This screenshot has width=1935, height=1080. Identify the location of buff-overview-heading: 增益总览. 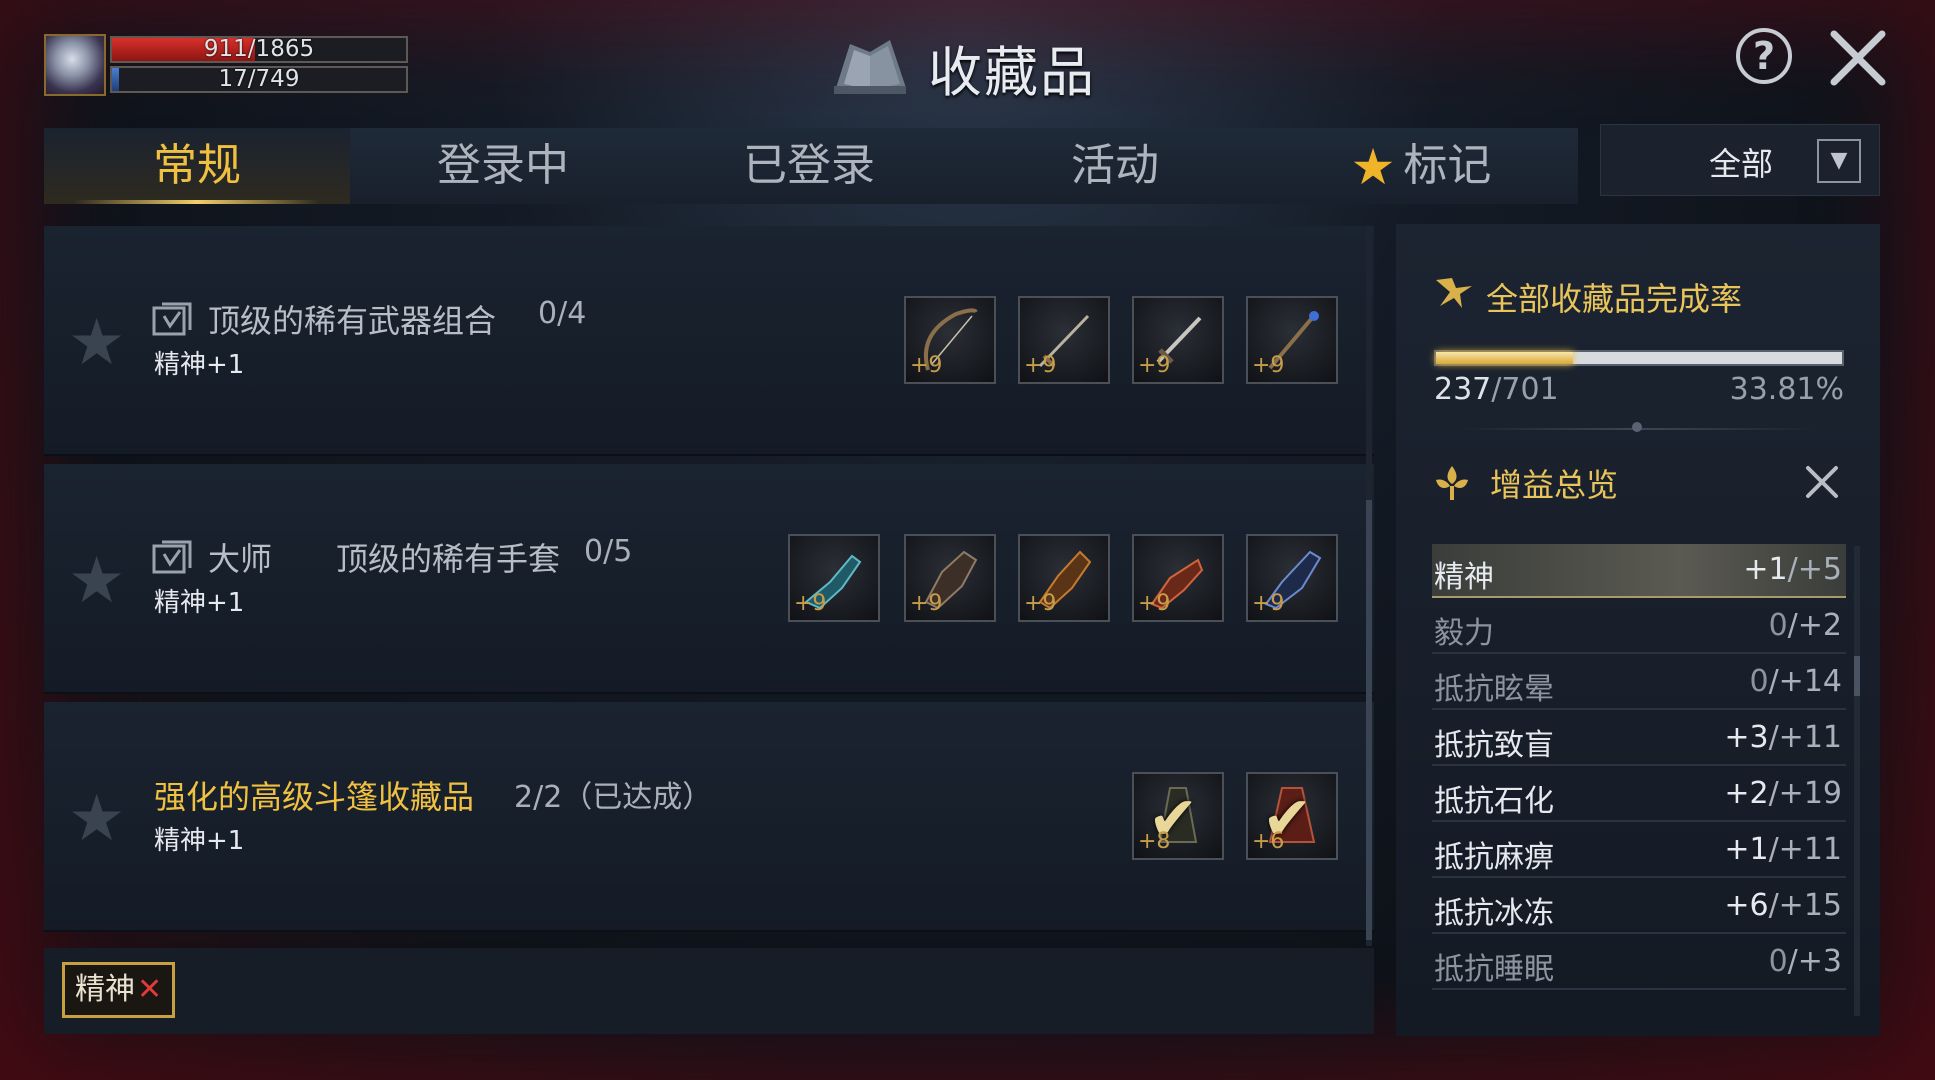
(1554, 485).